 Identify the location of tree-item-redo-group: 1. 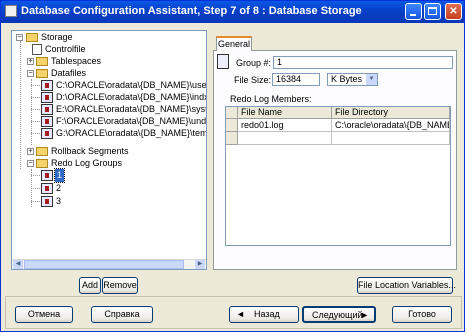
(55, 175).